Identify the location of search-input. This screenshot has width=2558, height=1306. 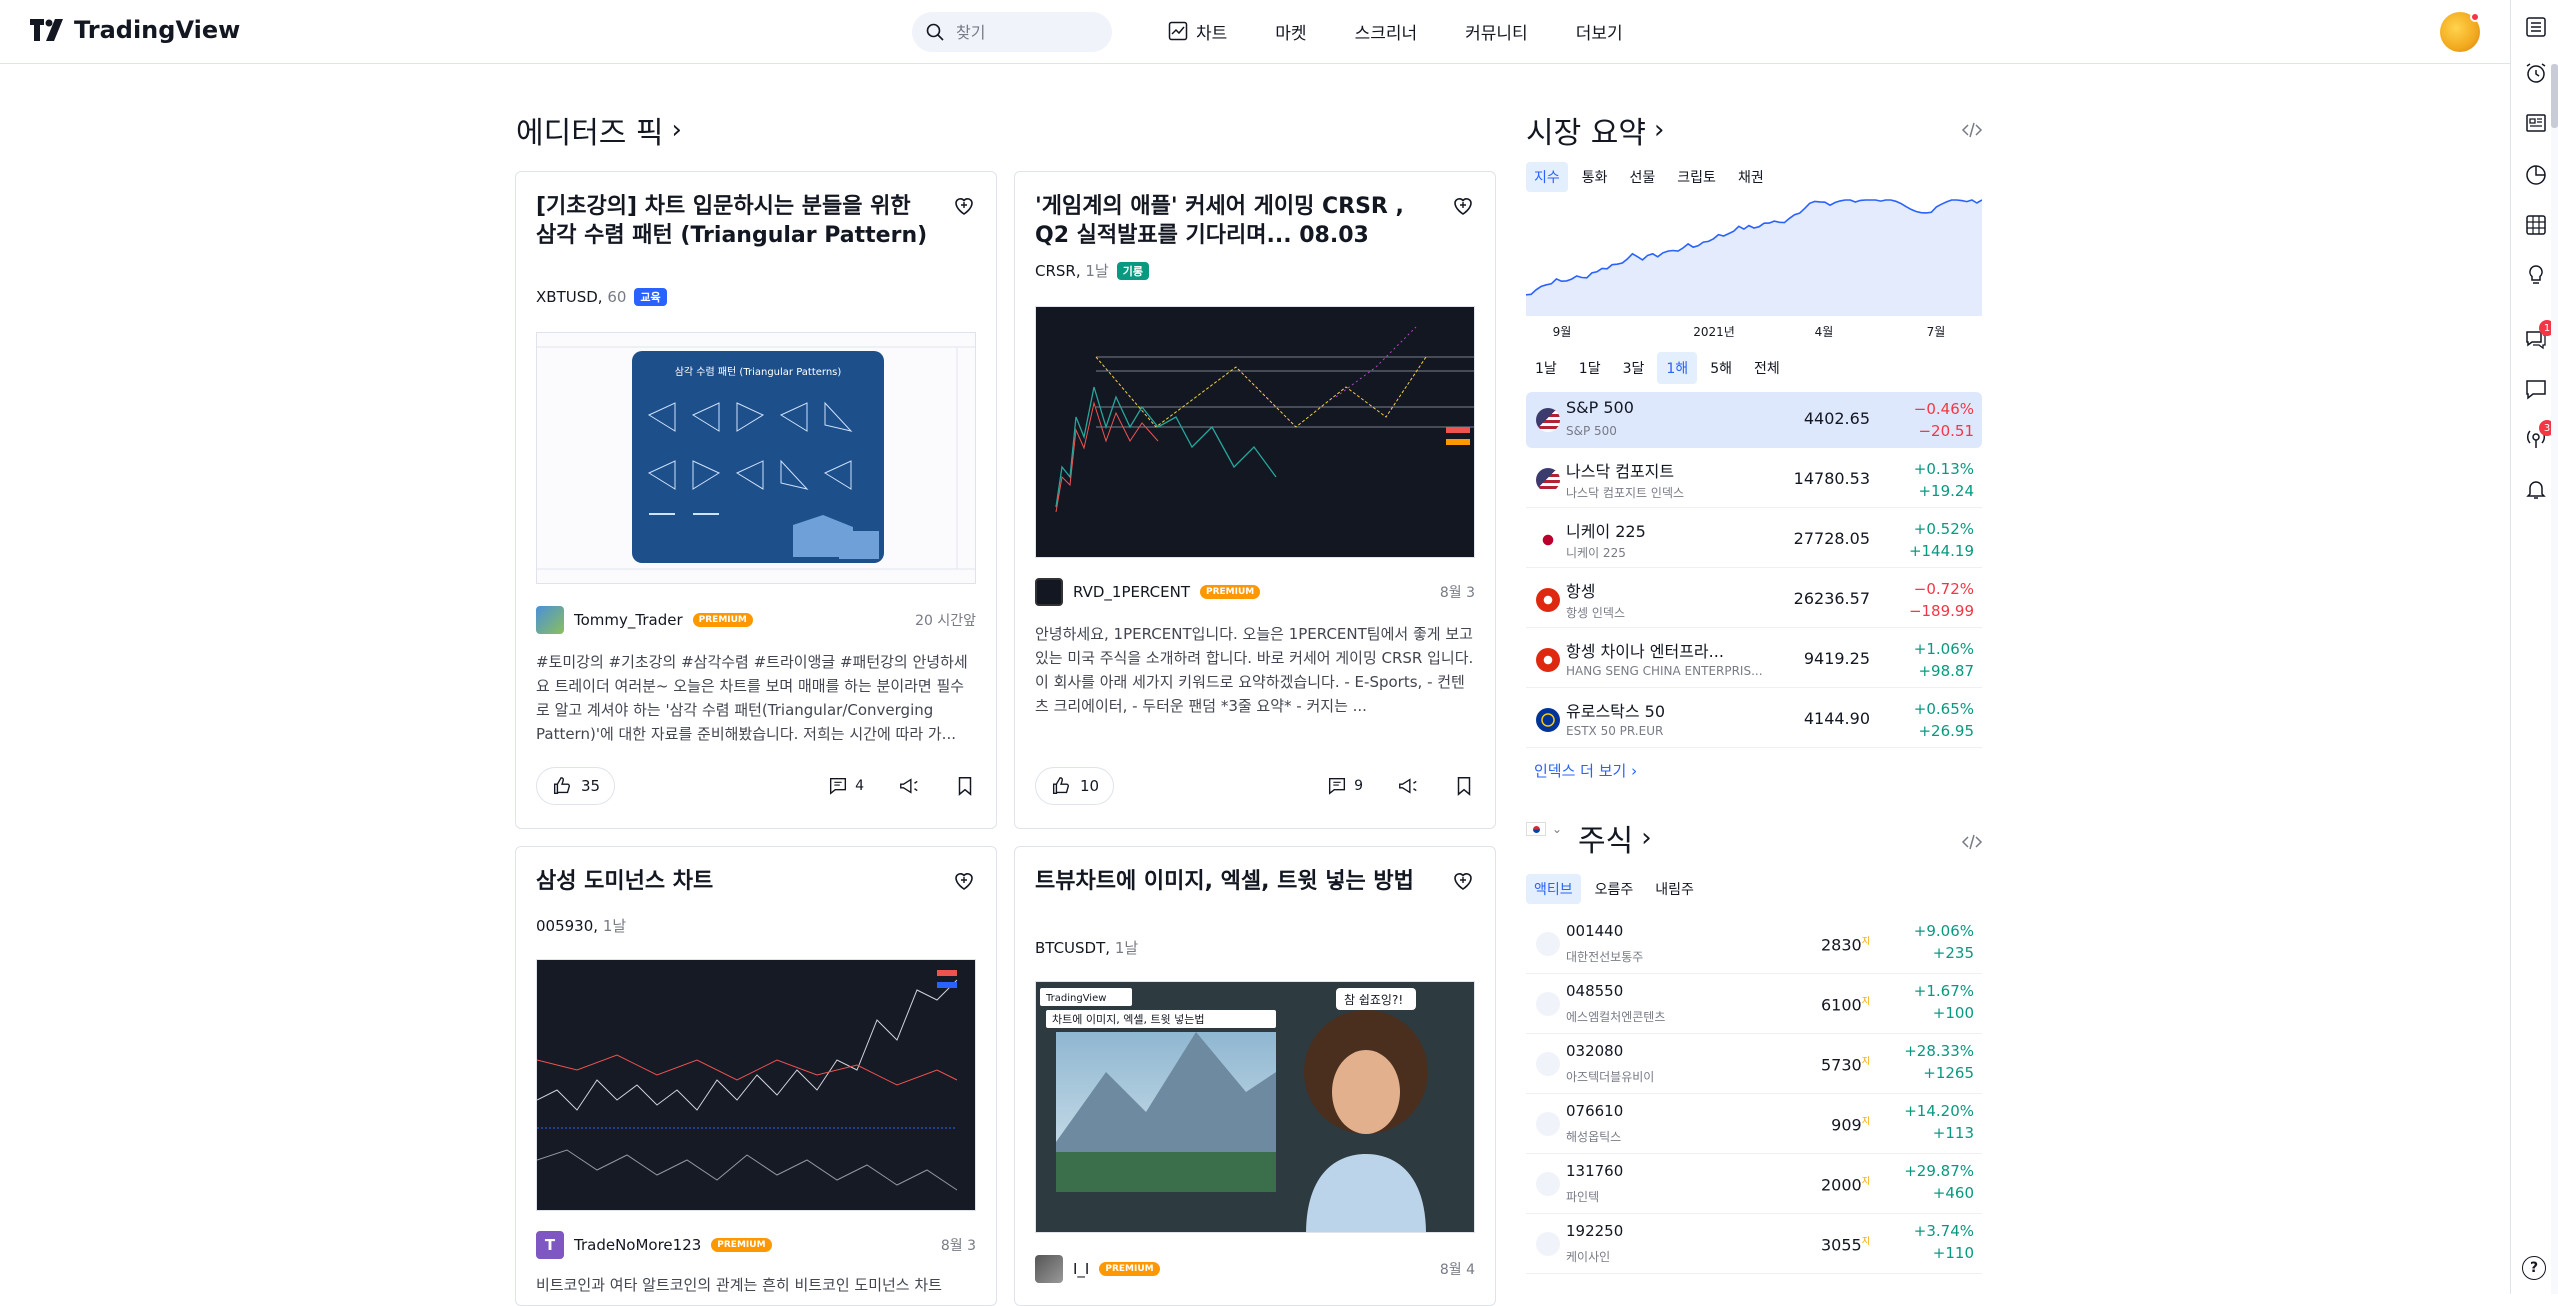
(1024, 32).